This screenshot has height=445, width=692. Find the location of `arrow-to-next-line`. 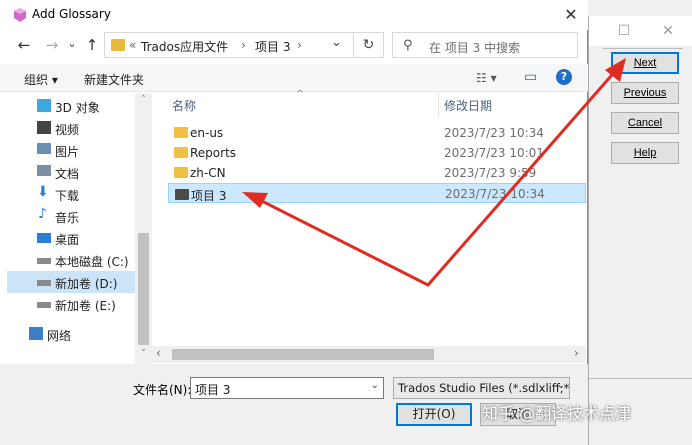

arrow-to-next-line is located at coordinates (523, 176).